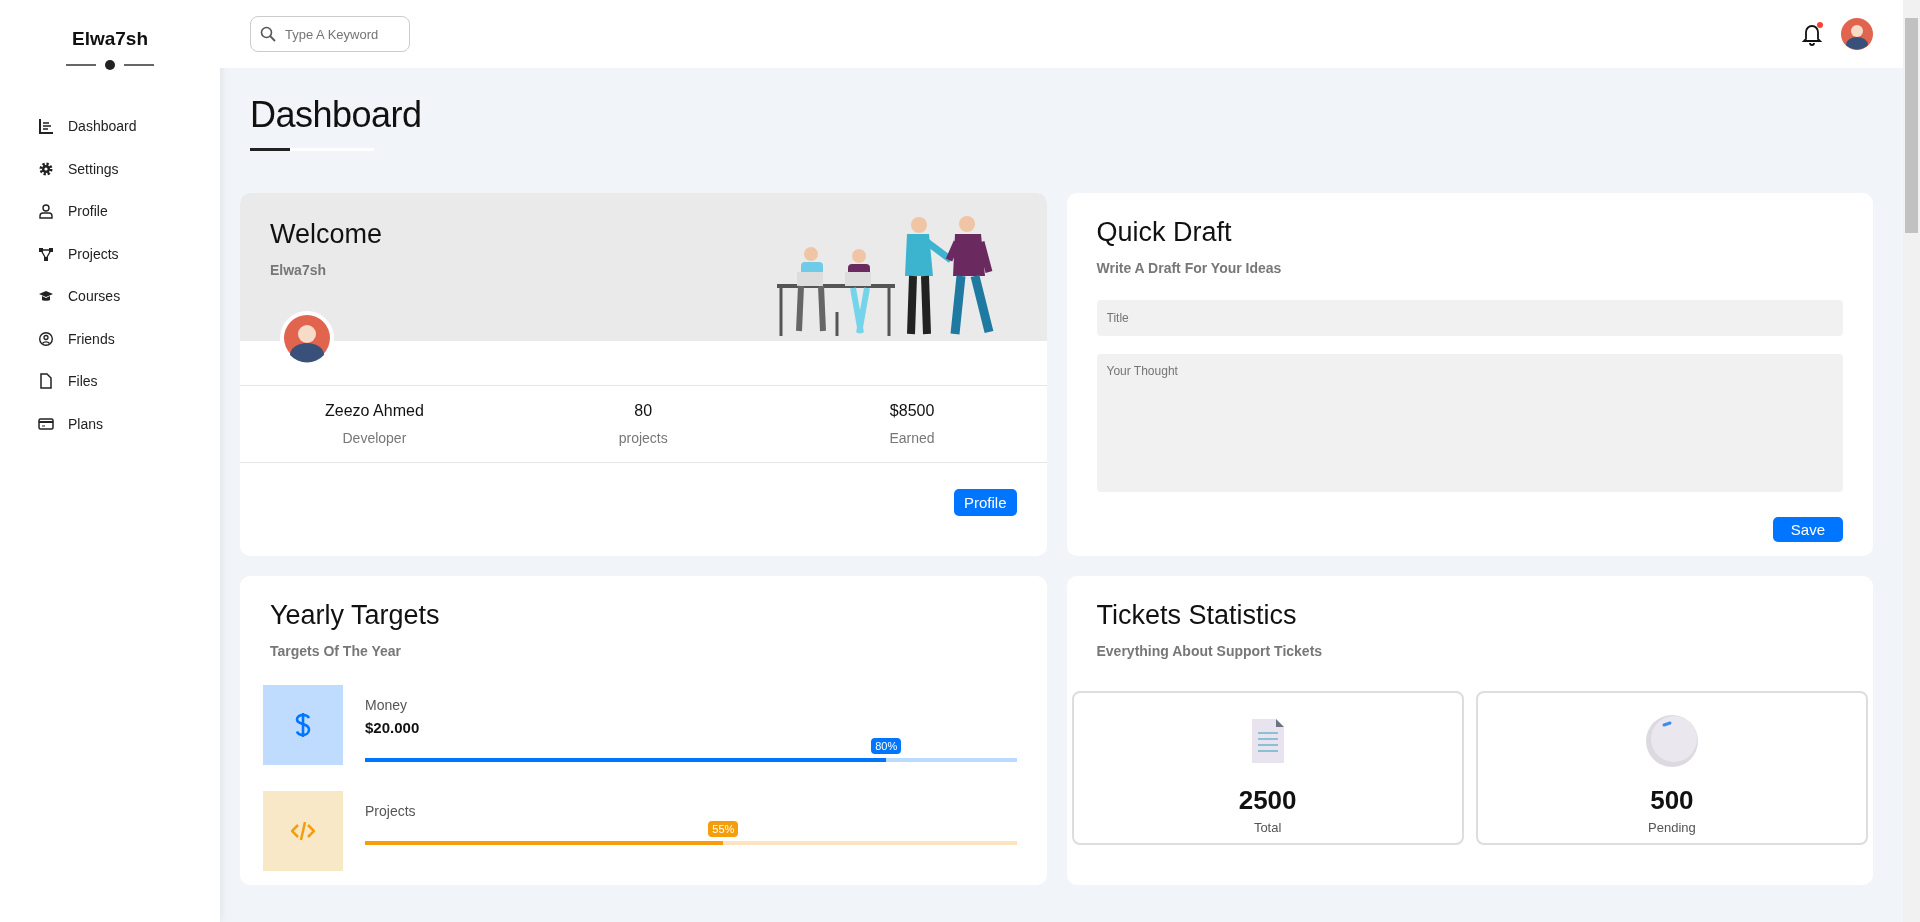  Describe the element at coordinates (643, 411) in the screenshot. I see `stat-value: 80` at that location.